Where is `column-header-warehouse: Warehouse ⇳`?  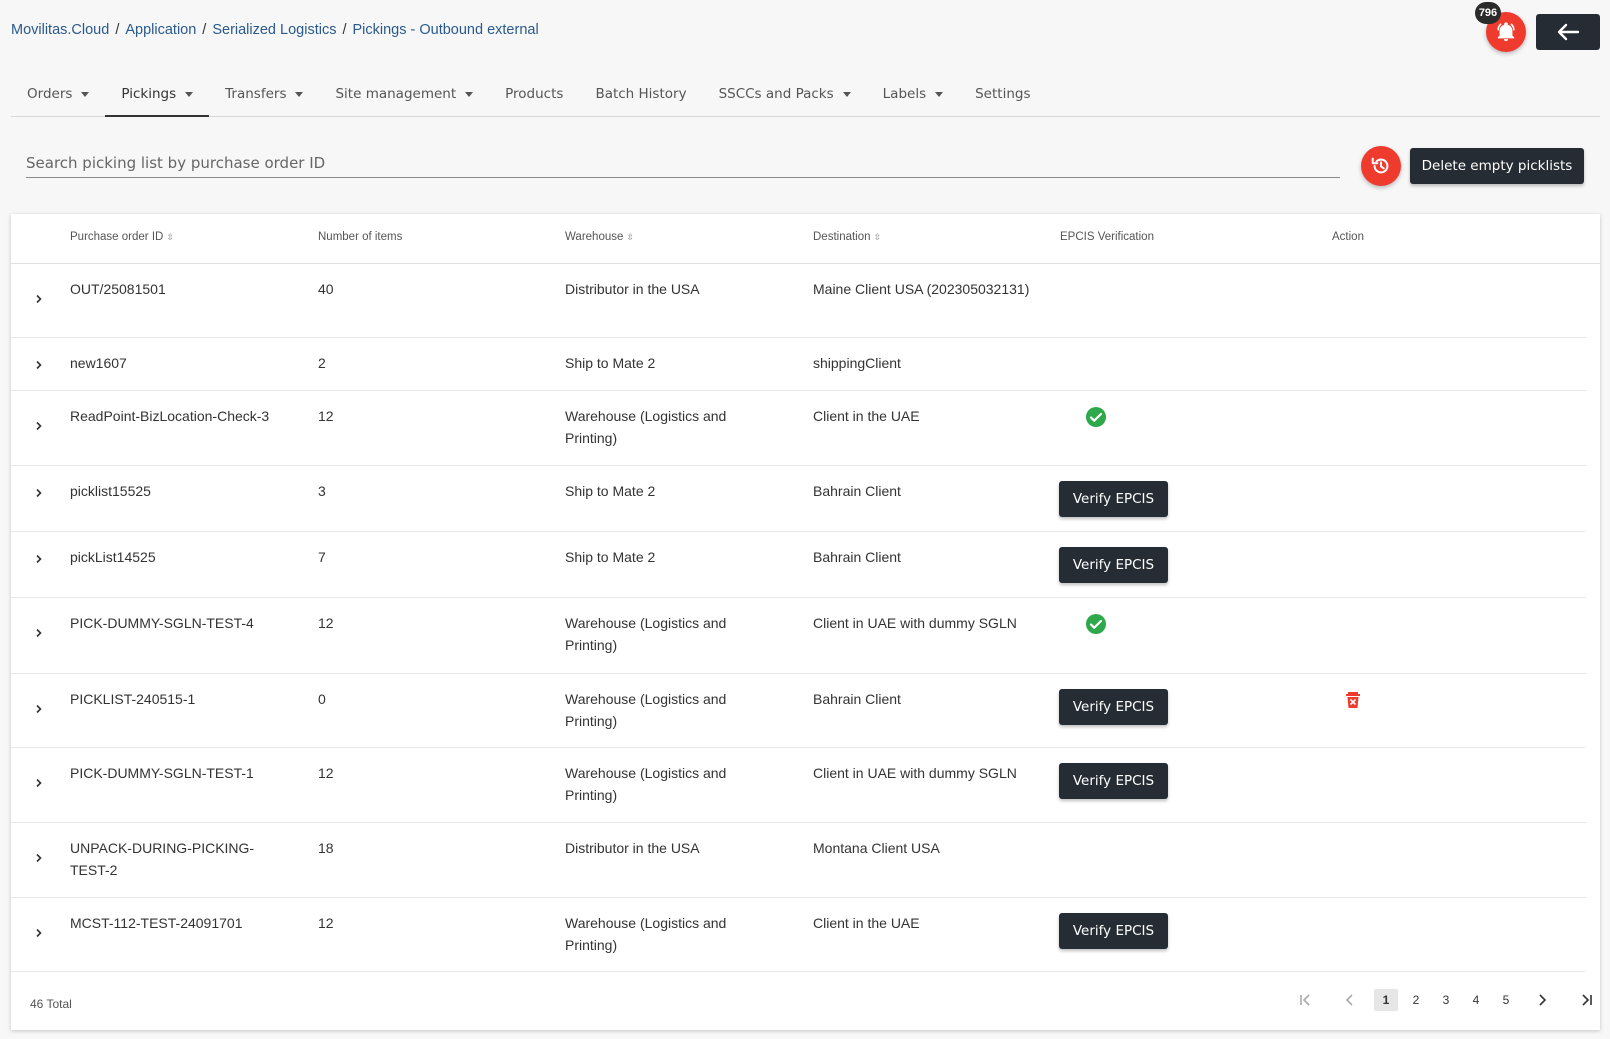
column-header-warehouse: Warehouse ⇳ is located at coordinates (599, 237).